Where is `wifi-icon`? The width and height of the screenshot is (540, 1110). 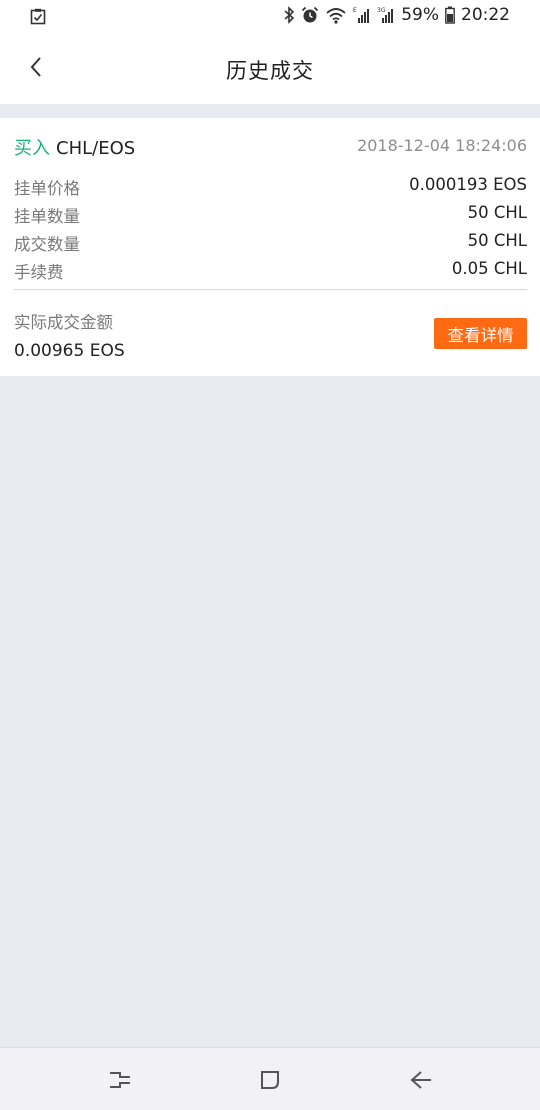 wifi-icon is located at coordinates (336, 15).